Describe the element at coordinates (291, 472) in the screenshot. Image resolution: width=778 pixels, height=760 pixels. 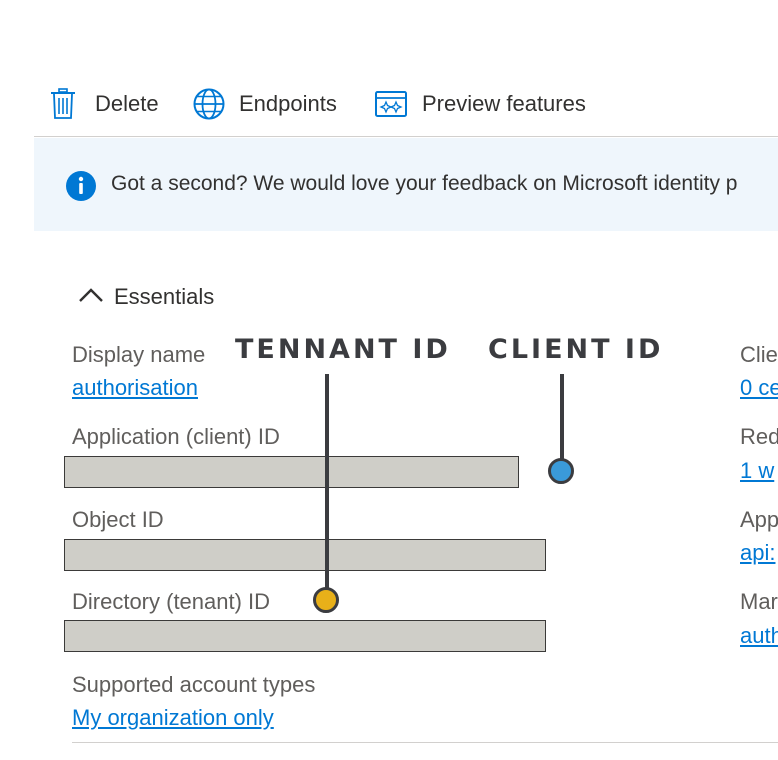
I see `application-id-redacted` at that location.